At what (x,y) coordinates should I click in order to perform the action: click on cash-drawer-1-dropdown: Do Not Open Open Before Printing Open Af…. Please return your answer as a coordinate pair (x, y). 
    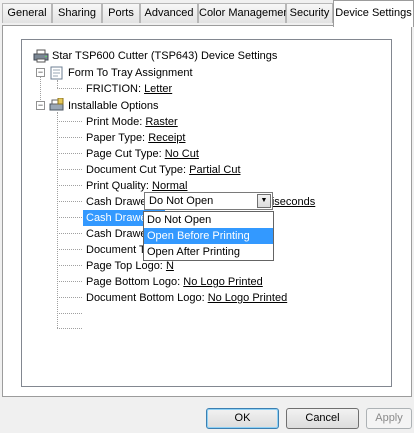
    Looking at the image, I should click on (208, 236).